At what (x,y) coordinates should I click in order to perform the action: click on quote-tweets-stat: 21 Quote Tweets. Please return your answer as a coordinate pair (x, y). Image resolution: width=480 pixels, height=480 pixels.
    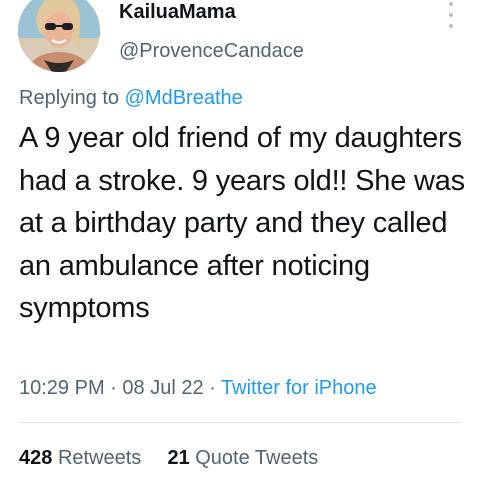
    Looking at the image, I should click on (242, 458).